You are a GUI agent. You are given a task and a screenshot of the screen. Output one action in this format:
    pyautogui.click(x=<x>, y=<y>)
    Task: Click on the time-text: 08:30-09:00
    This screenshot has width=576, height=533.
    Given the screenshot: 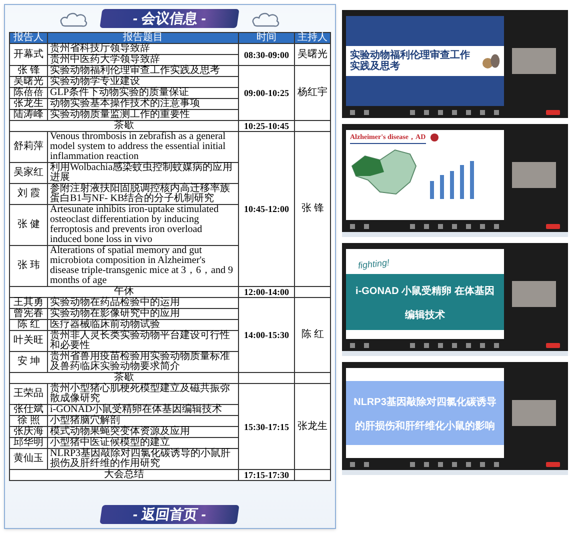 What is the action you would take?
    pyautogui.click(x=266, y=55)
    